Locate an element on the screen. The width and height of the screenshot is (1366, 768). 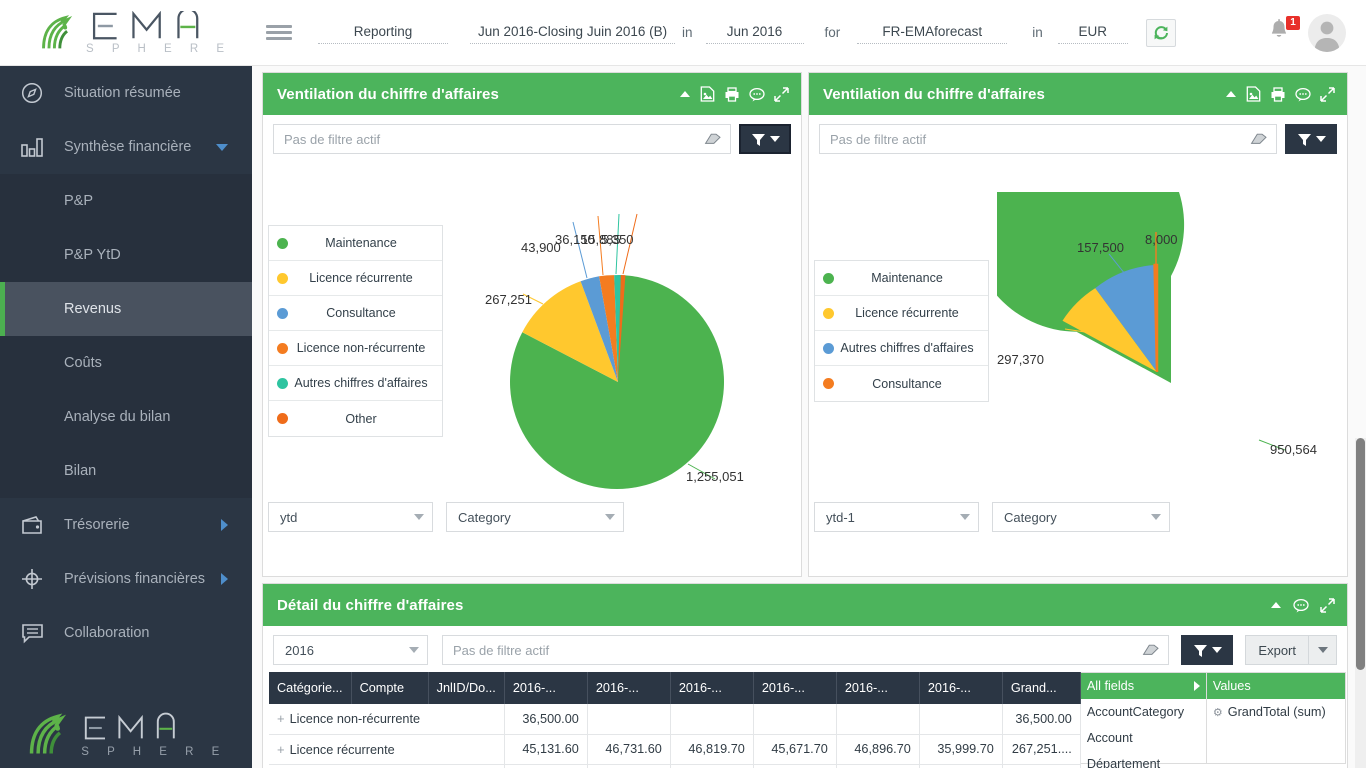
scenario-select: Jun 2016-Closing Juin 2016 (B) is located at coordinates (572, 33).